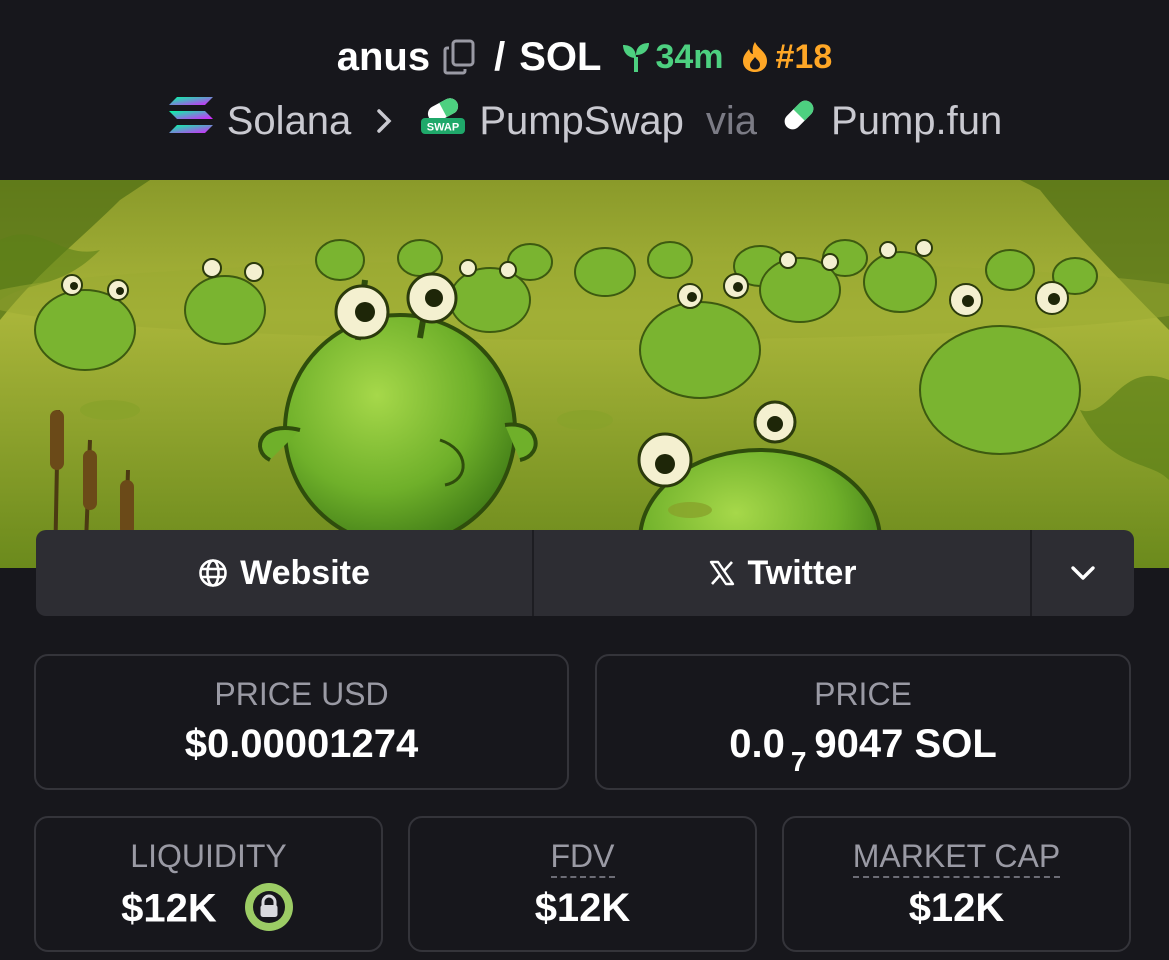 Image resolution: width=1169 pixels, height=960 pixels. I want to click on price-native-prefix: 0.0, so click(757, 744).